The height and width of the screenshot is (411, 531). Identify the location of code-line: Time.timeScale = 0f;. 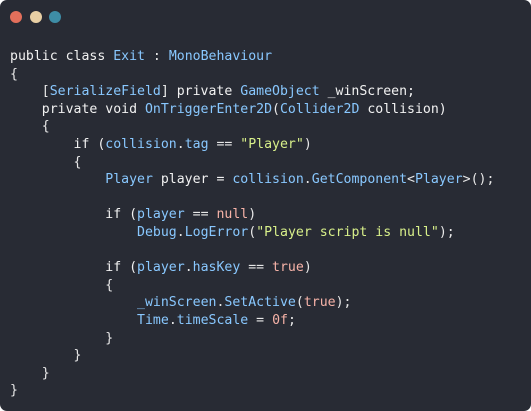
(252, 321).